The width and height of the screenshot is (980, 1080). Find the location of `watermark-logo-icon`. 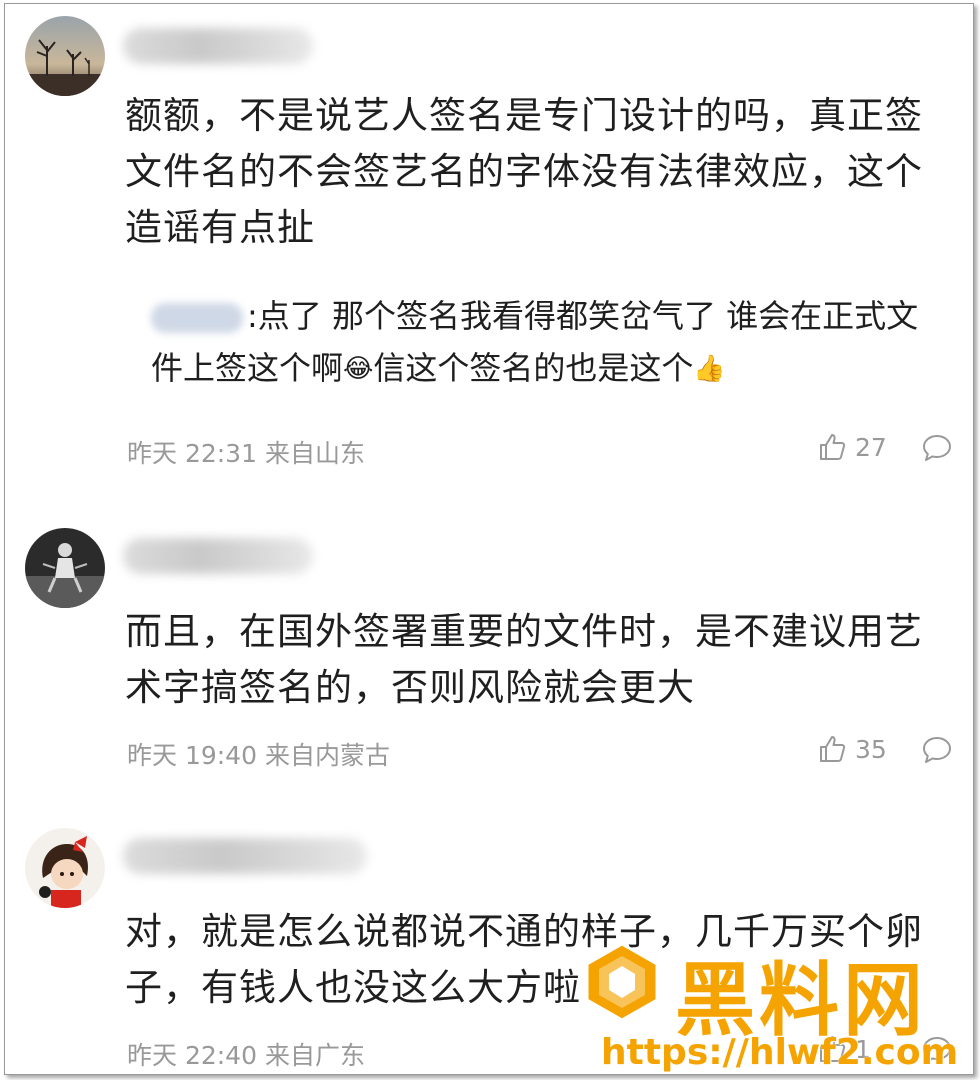

watermark-logo-icon is located at coordinates (622, 982).